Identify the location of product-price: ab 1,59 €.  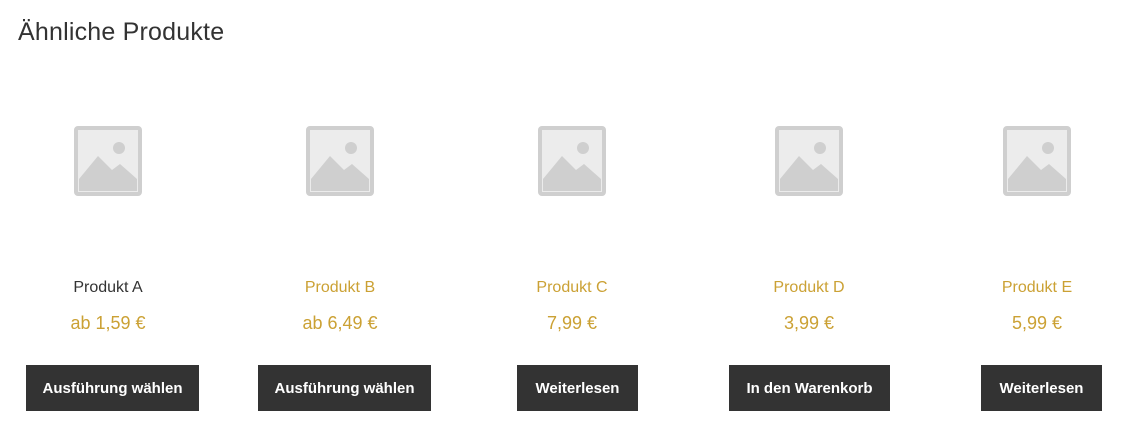
(108, 323).